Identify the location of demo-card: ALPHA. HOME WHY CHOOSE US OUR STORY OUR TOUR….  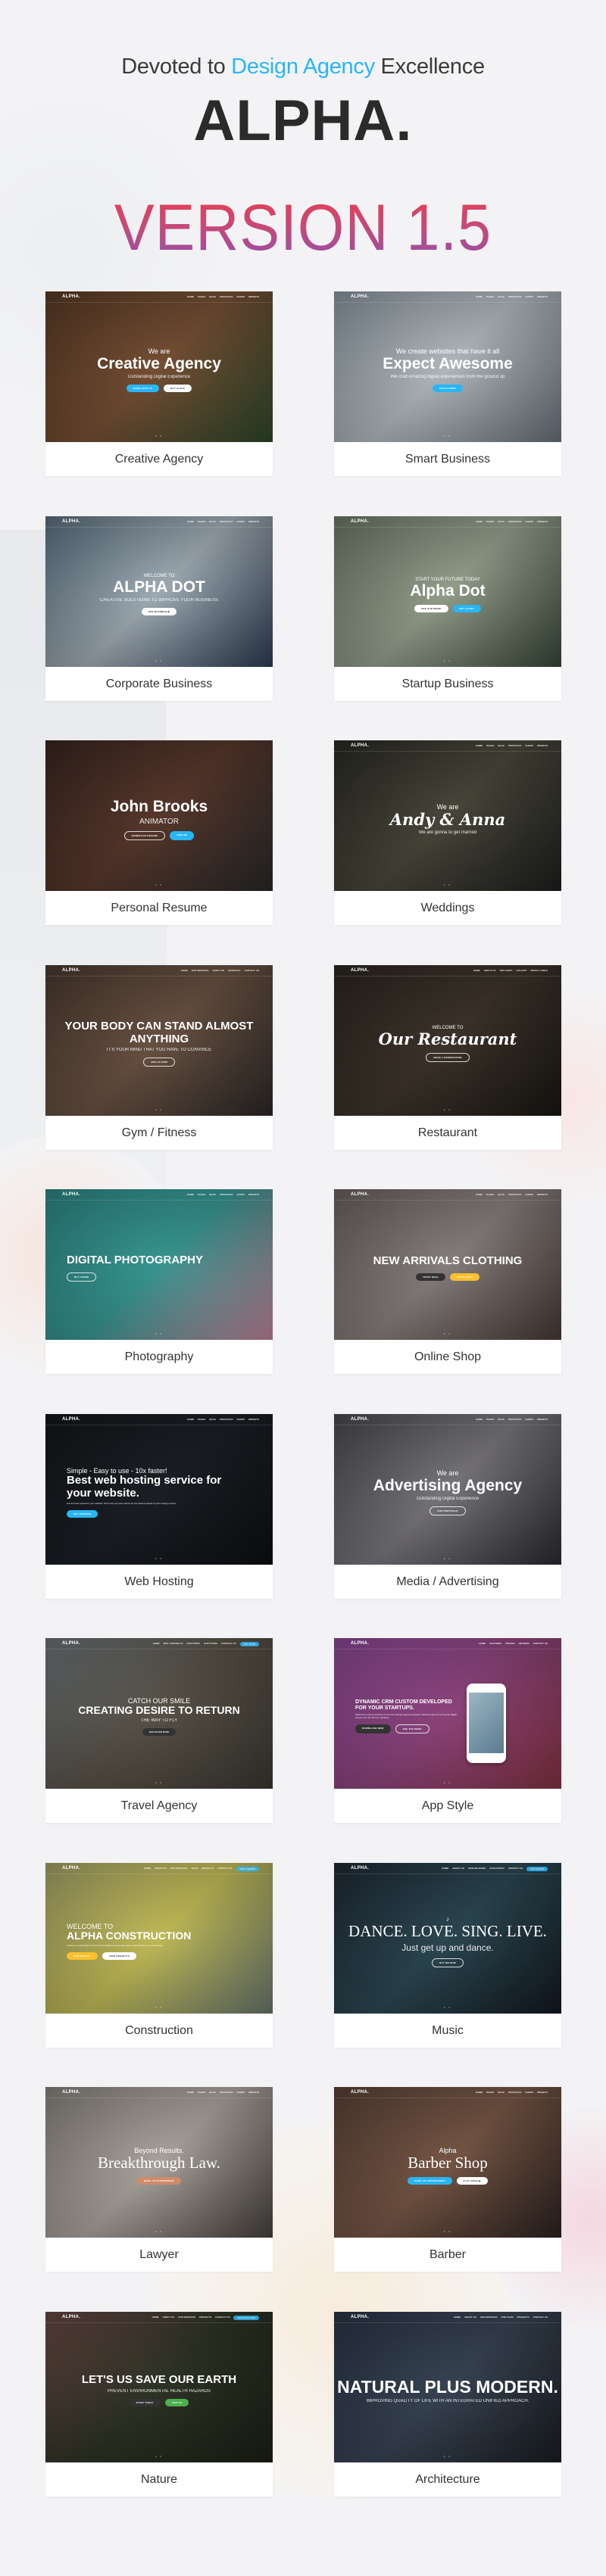
(159, 1730).